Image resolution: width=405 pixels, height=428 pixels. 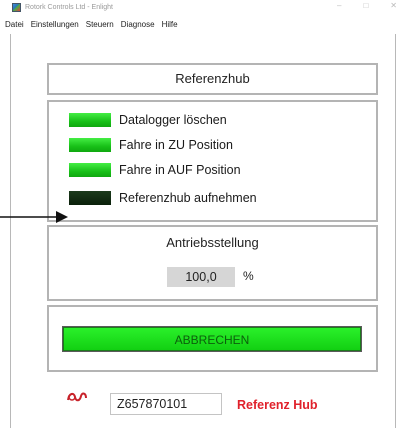 What do you see at coordinates (188, 198) in the screenshot?
I see `status-label: Referenzhub aufnehmen` at bounding box center [188, 198].